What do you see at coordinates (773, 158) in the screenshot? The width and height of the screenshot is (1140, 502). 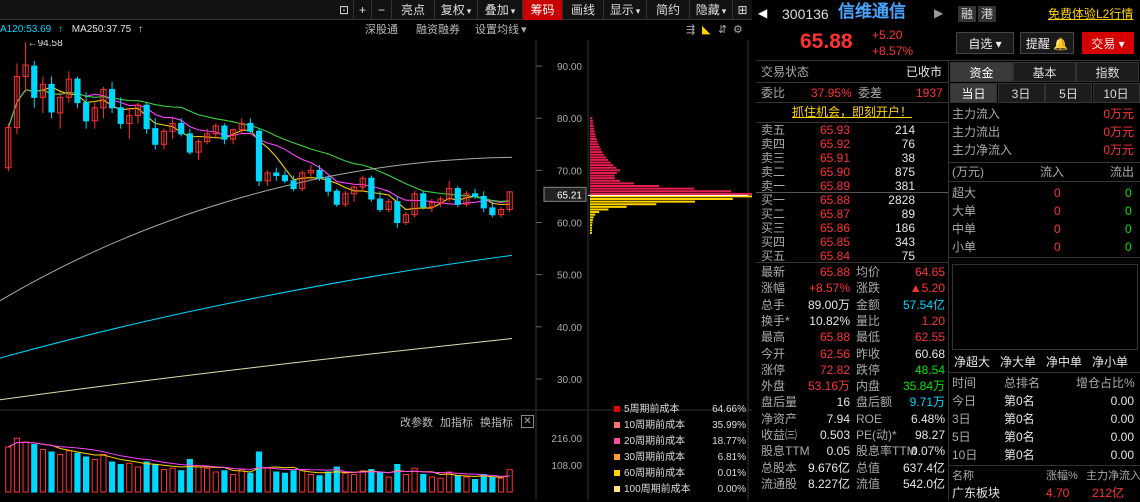 I see `book-level-label: 卖三` at bounding box center [773, 158].